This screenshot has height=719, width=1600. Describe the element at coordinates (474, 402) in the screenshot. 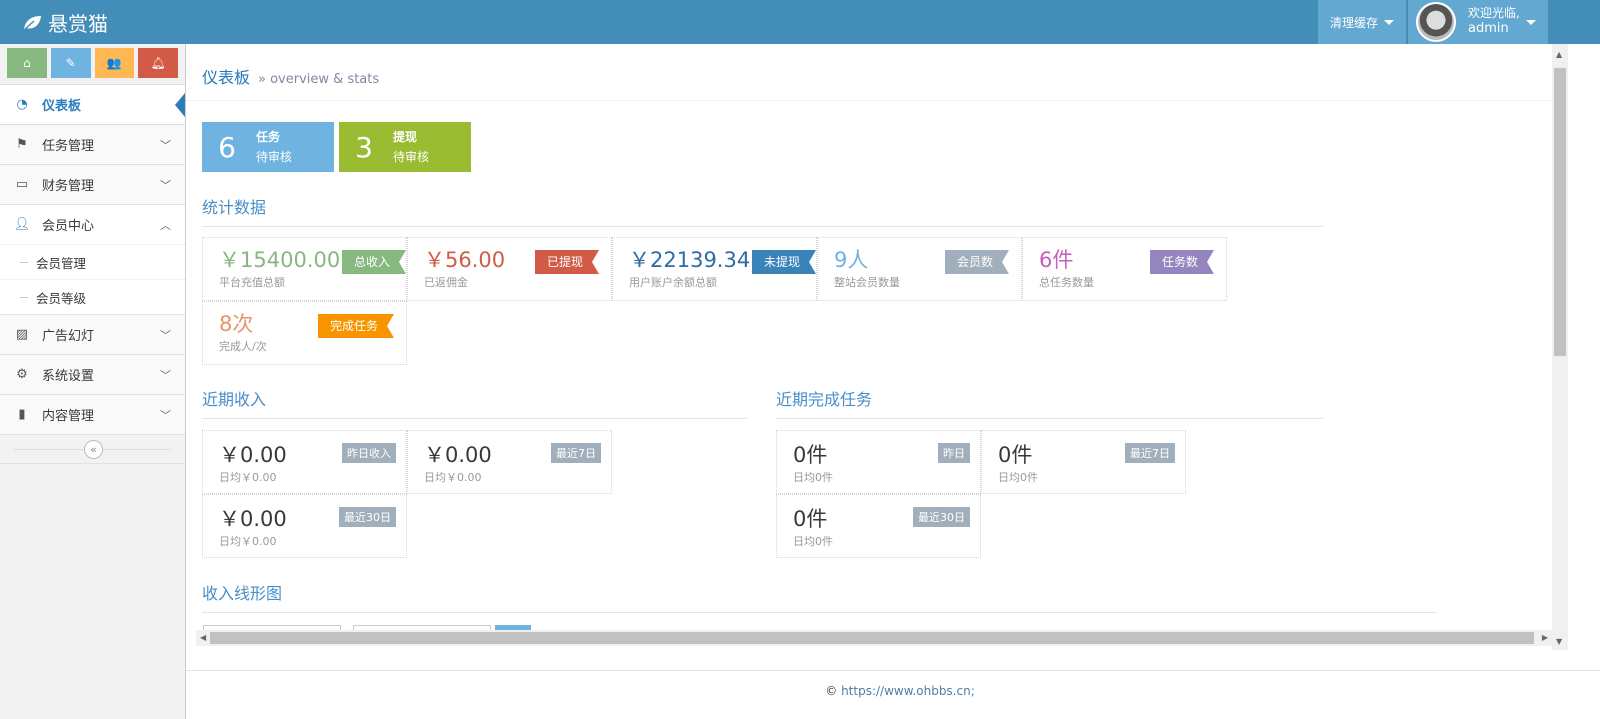

I see `section-income-title: 近期收入` at that location.